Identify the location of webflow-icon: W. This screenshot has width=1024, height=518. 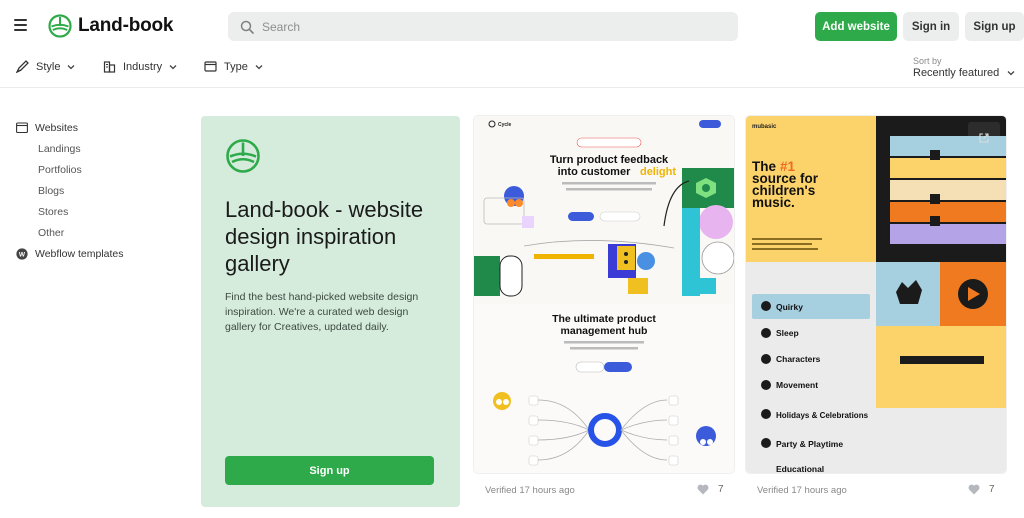
(22, 254).